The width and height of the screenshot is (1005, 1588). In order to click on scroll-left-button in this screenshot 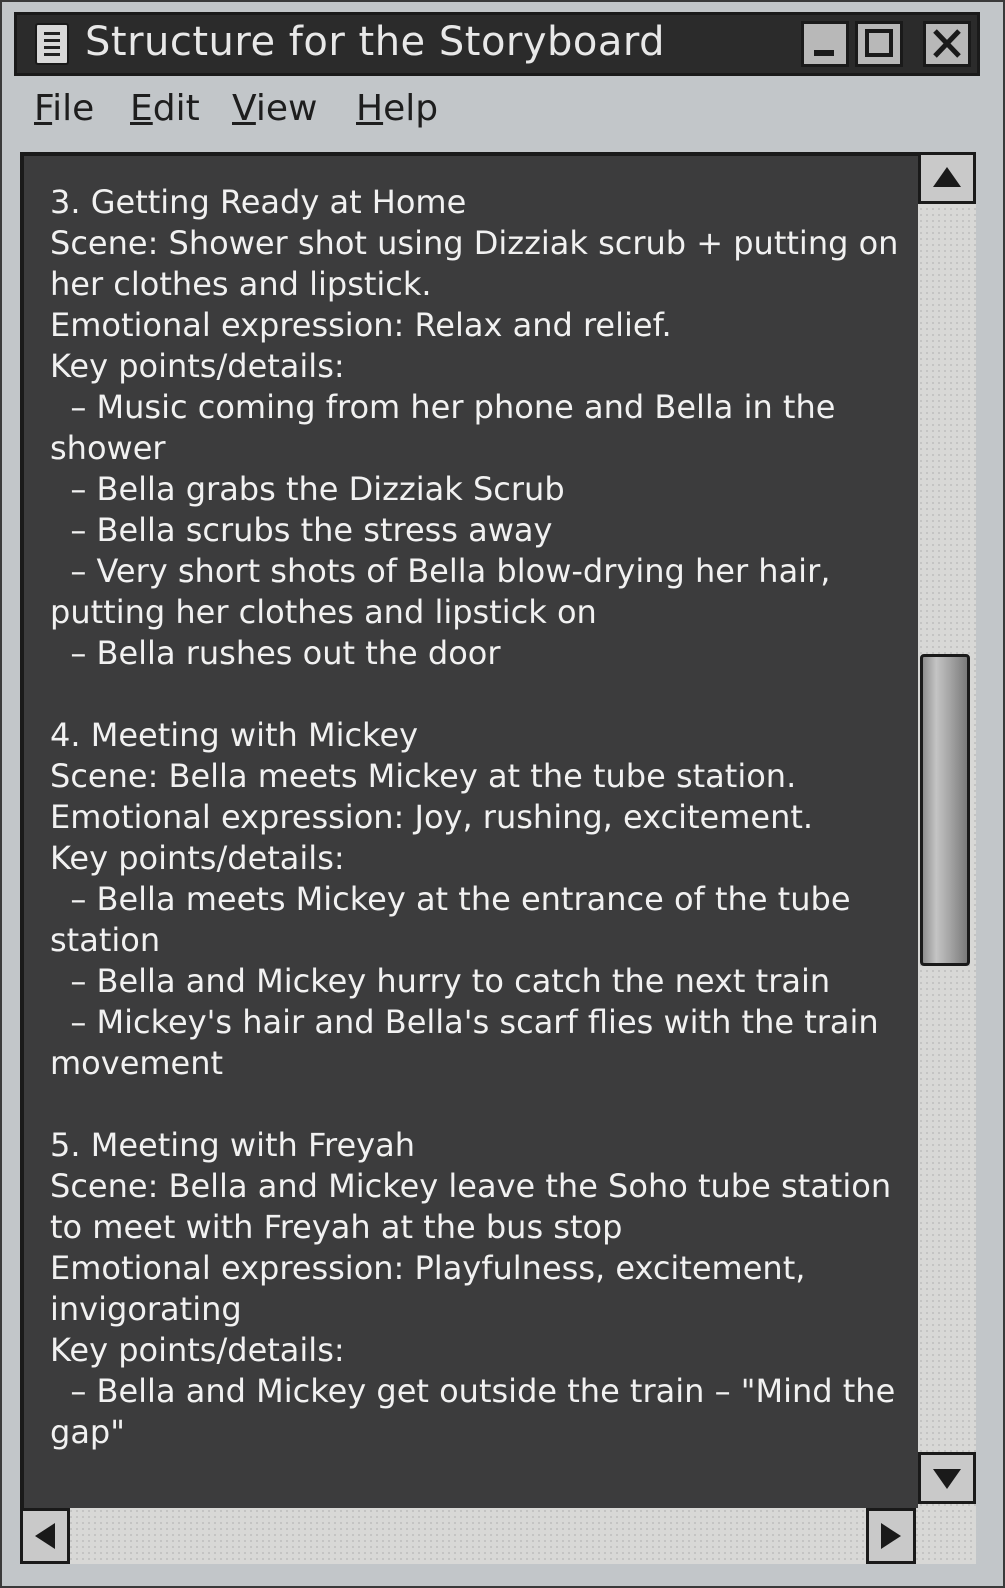, I will do `click(45, 1536)`.